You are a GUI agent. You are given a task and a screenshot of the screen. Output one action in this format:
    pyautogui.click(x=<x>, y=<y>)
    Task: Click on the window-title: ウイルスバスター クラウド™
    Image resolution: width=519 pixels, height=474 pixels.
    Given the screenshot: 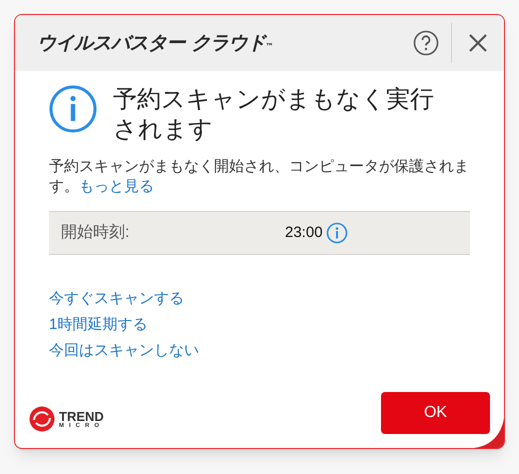 What is the action you would take?
    pyautogui.click(x=155, y=43)
    